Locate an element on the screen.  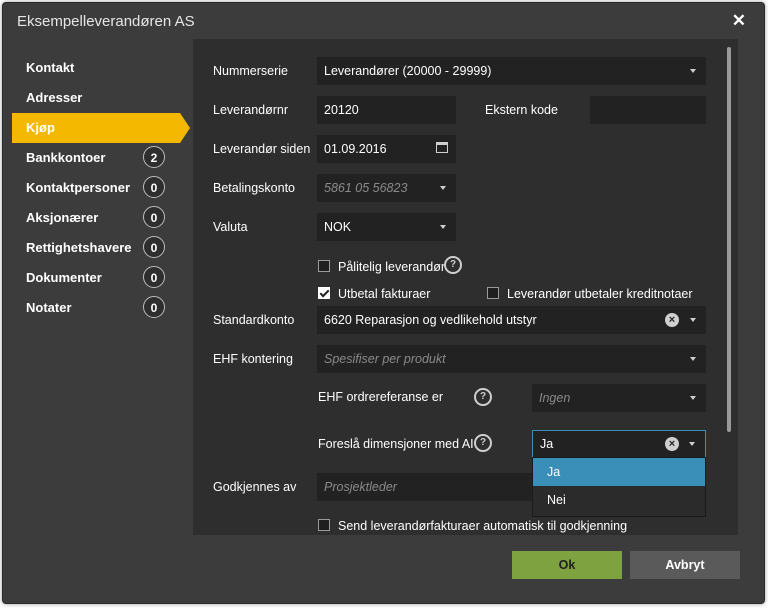
kreditnotaer-label: Leverandør utbetaler kreditnotaer is located at coordinates (600, 294).